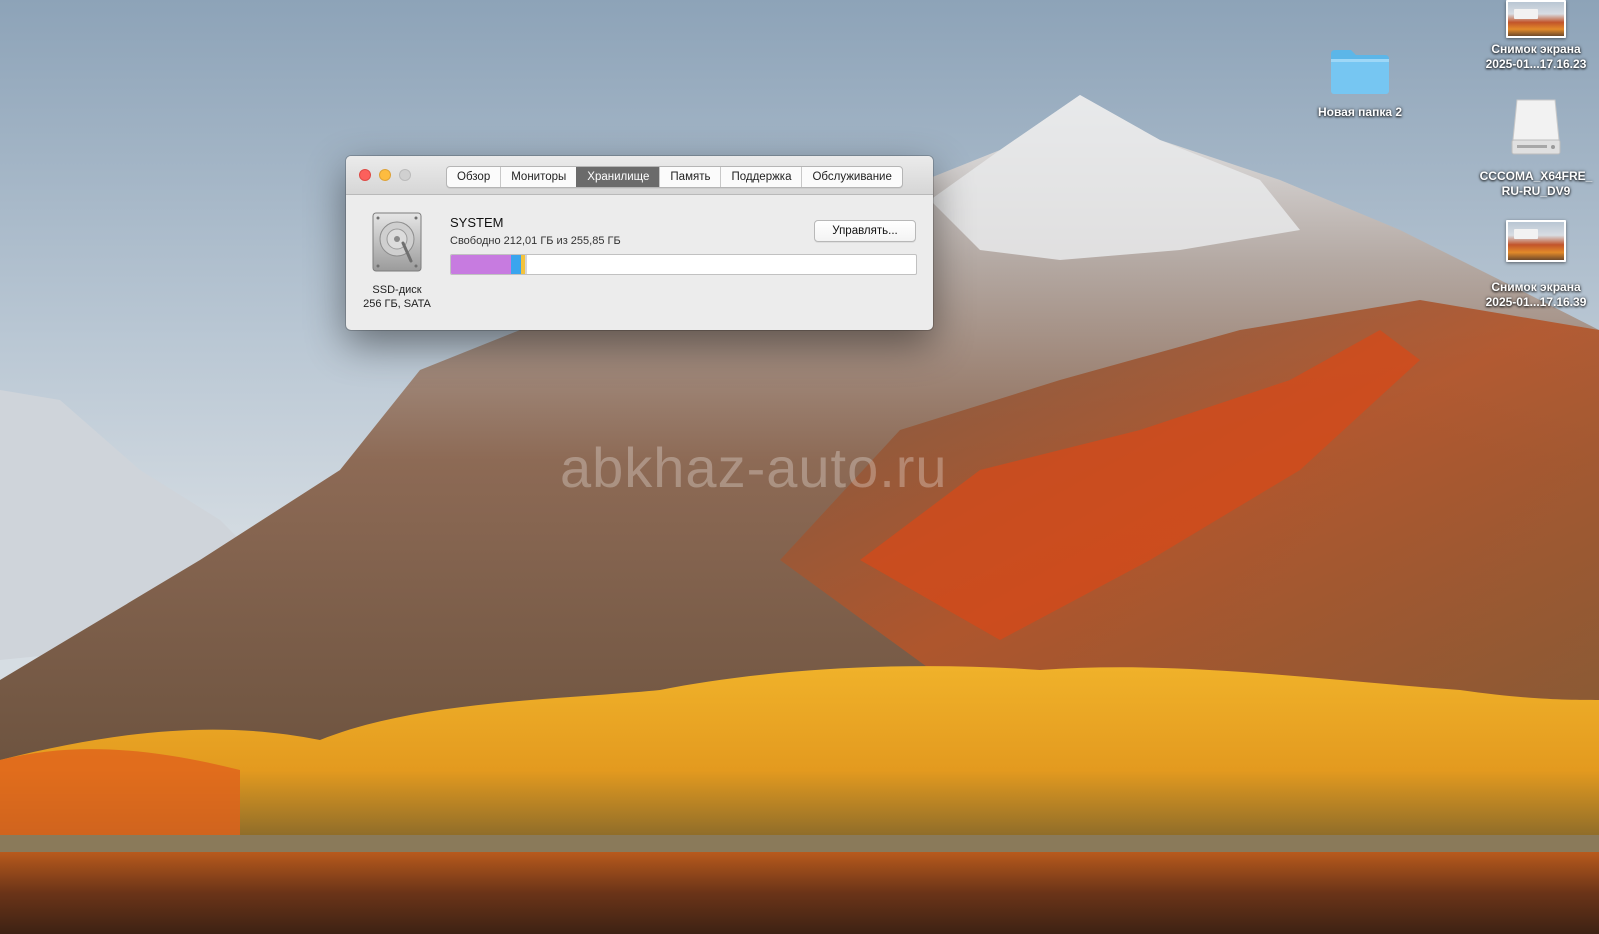 Image resolution: width=1599 pixels, height=934 pixels. Describe the element at coordinates (1360, 112) in the screenshot. I see `desktop-icon-label: Новая папка 2` at that location.